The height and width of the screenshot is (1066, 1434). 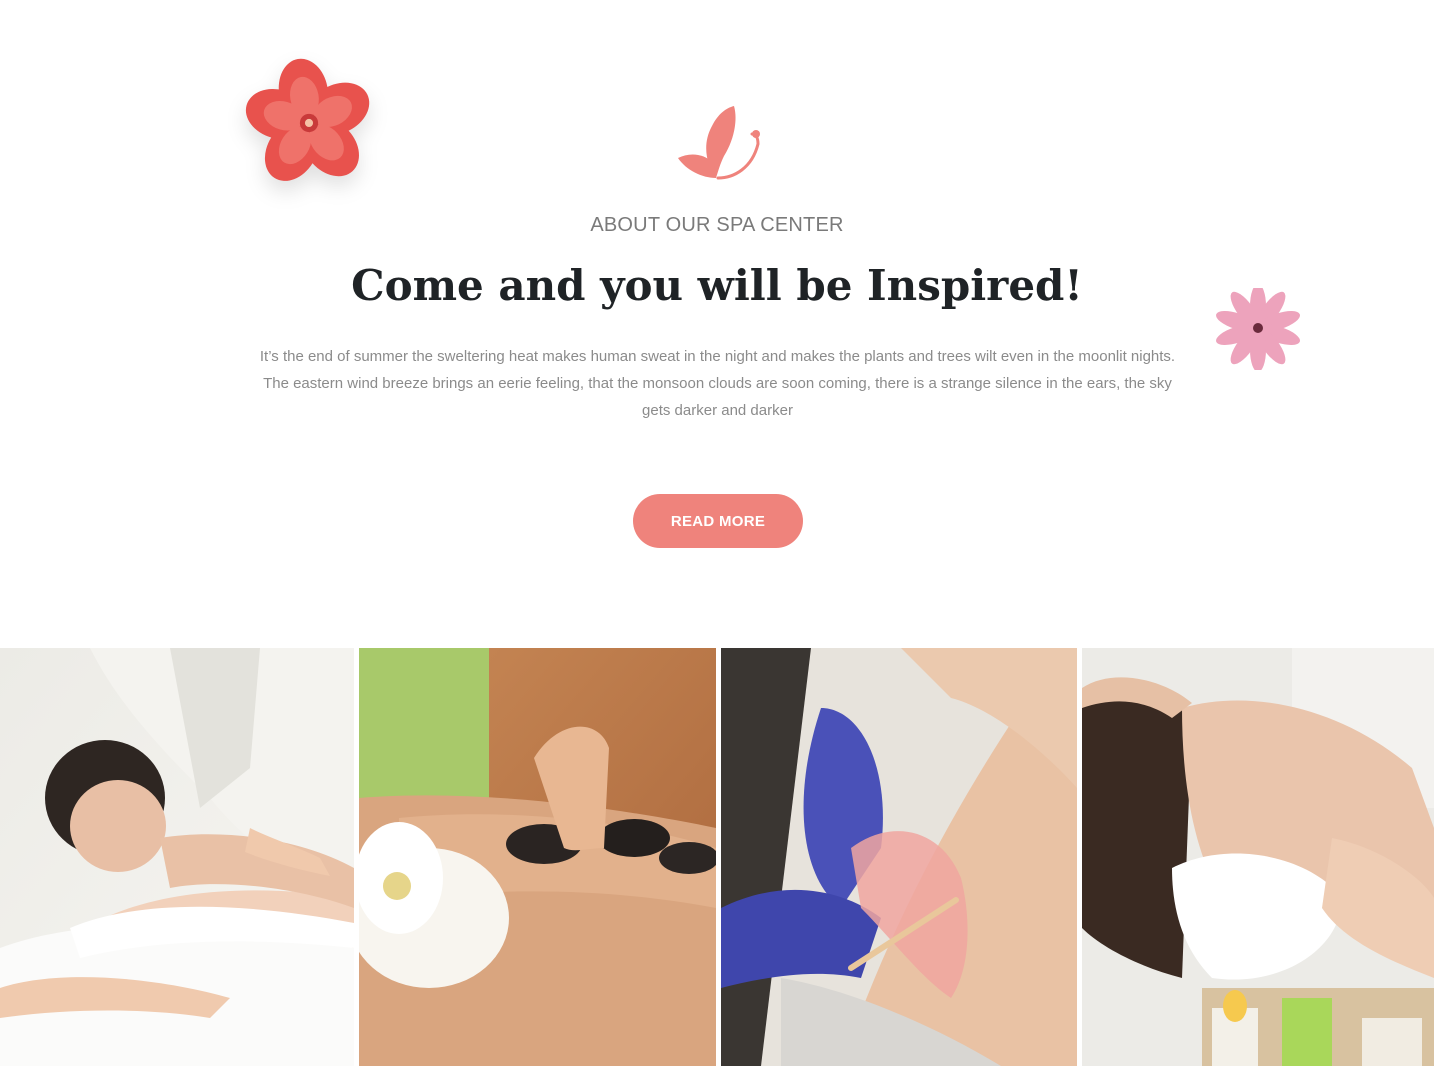 I want to click on section-title: Come and you will be Inspired!, so click(x=717, y=285).